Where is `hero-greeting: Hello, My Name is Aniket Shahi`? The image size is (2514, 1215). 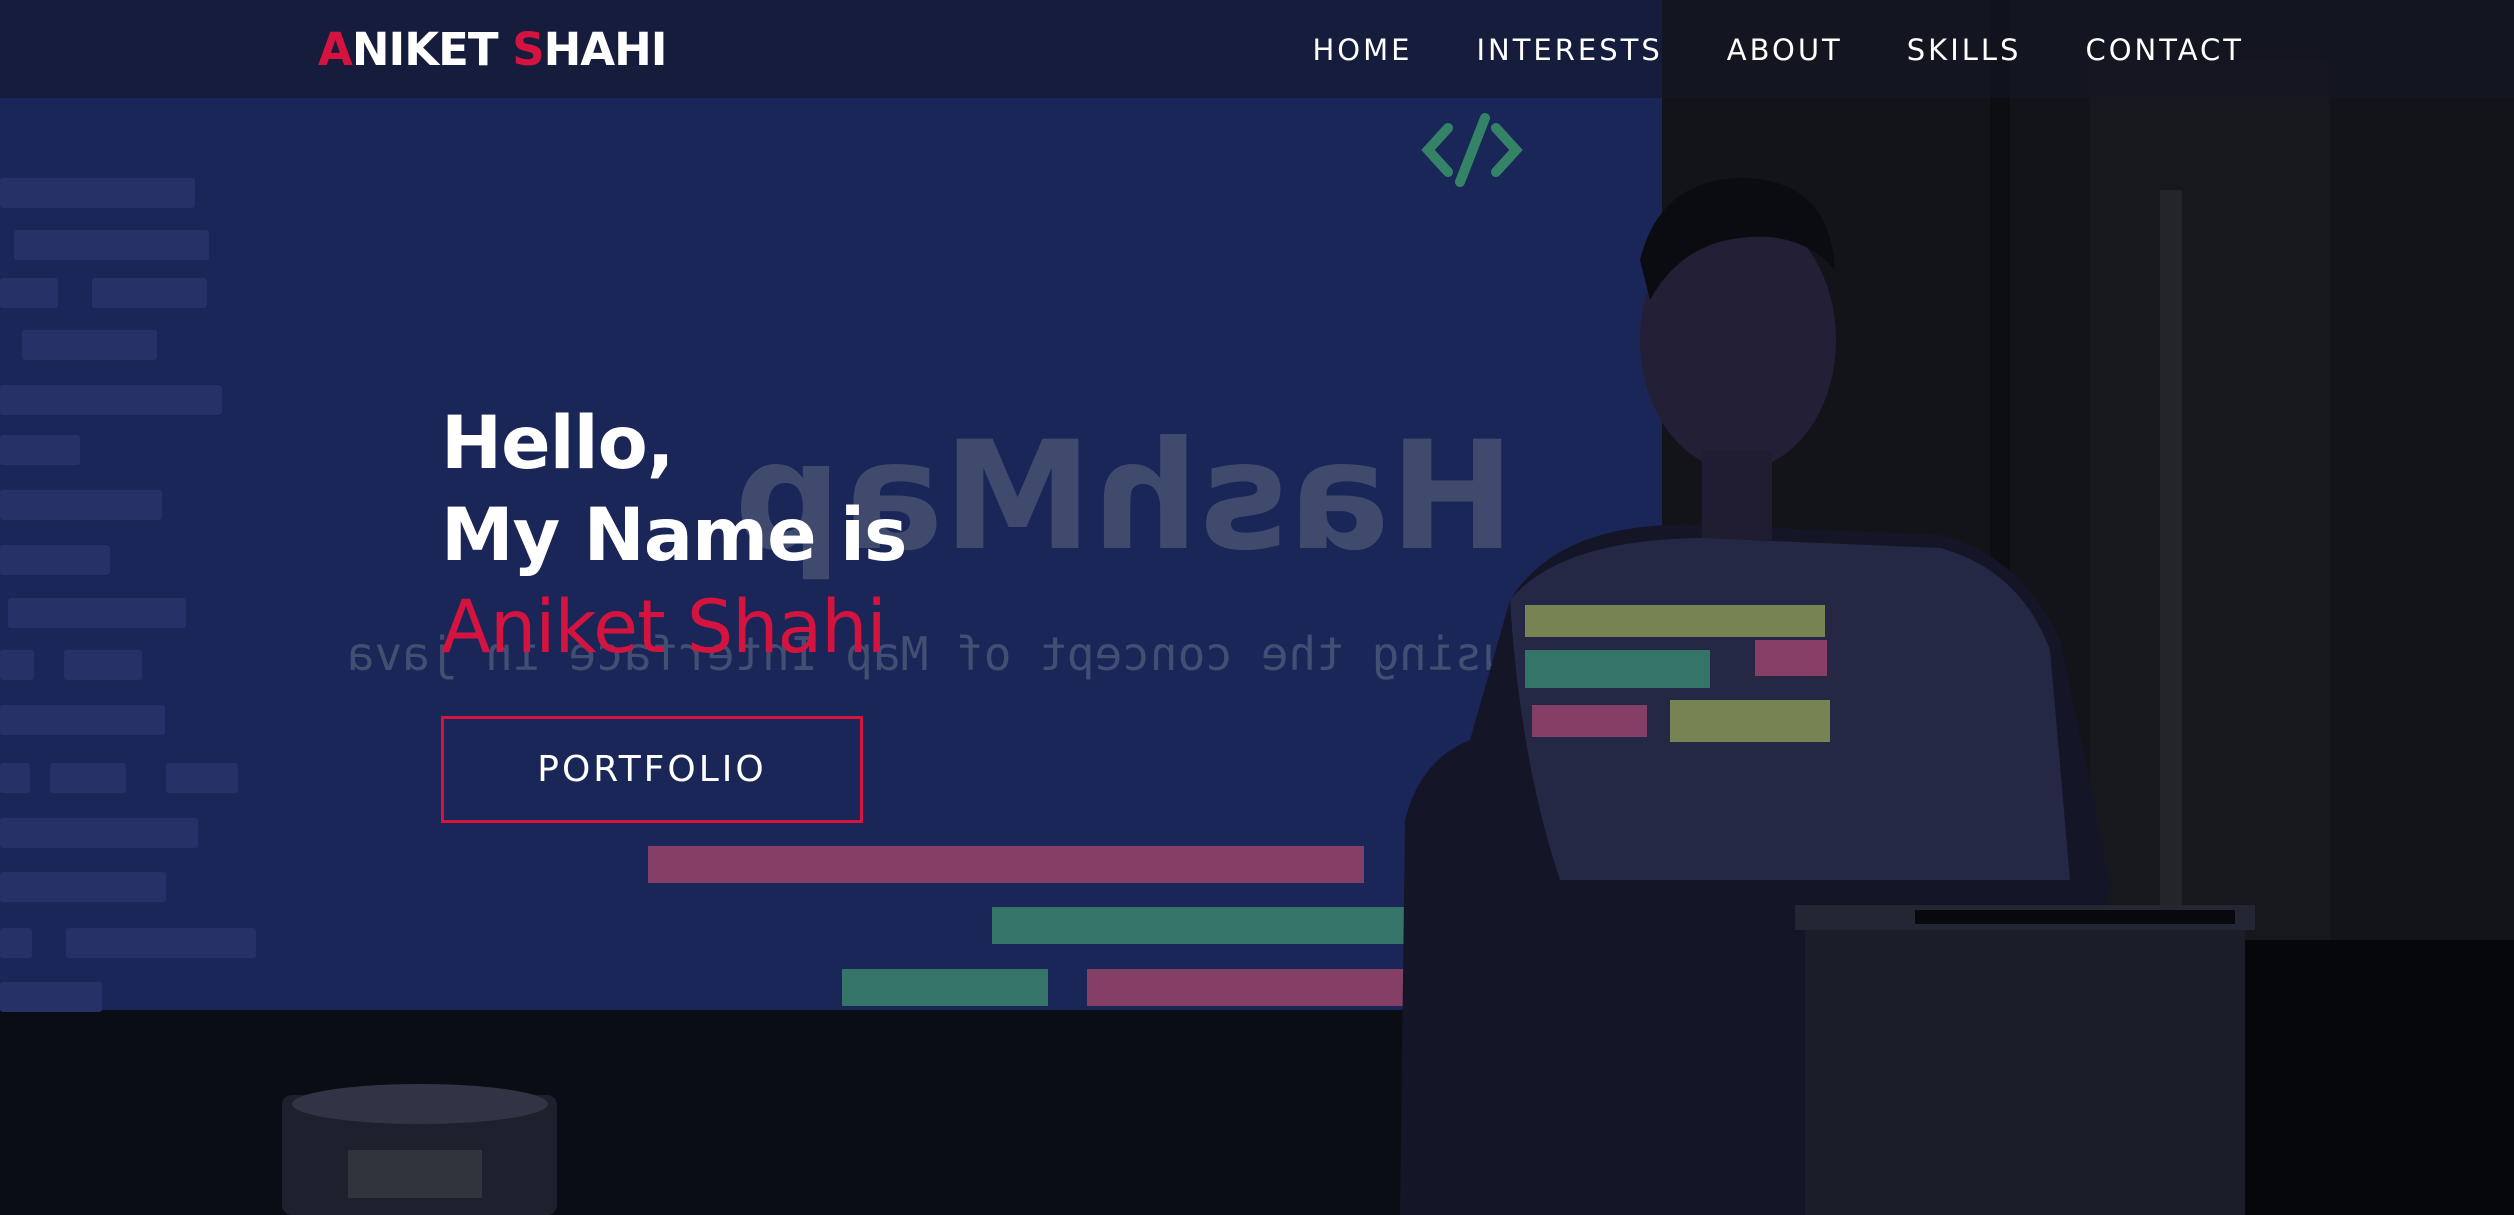 hero-greeting: Hello, My Name is Aniket Shahi is located at coordinates (674, 536).